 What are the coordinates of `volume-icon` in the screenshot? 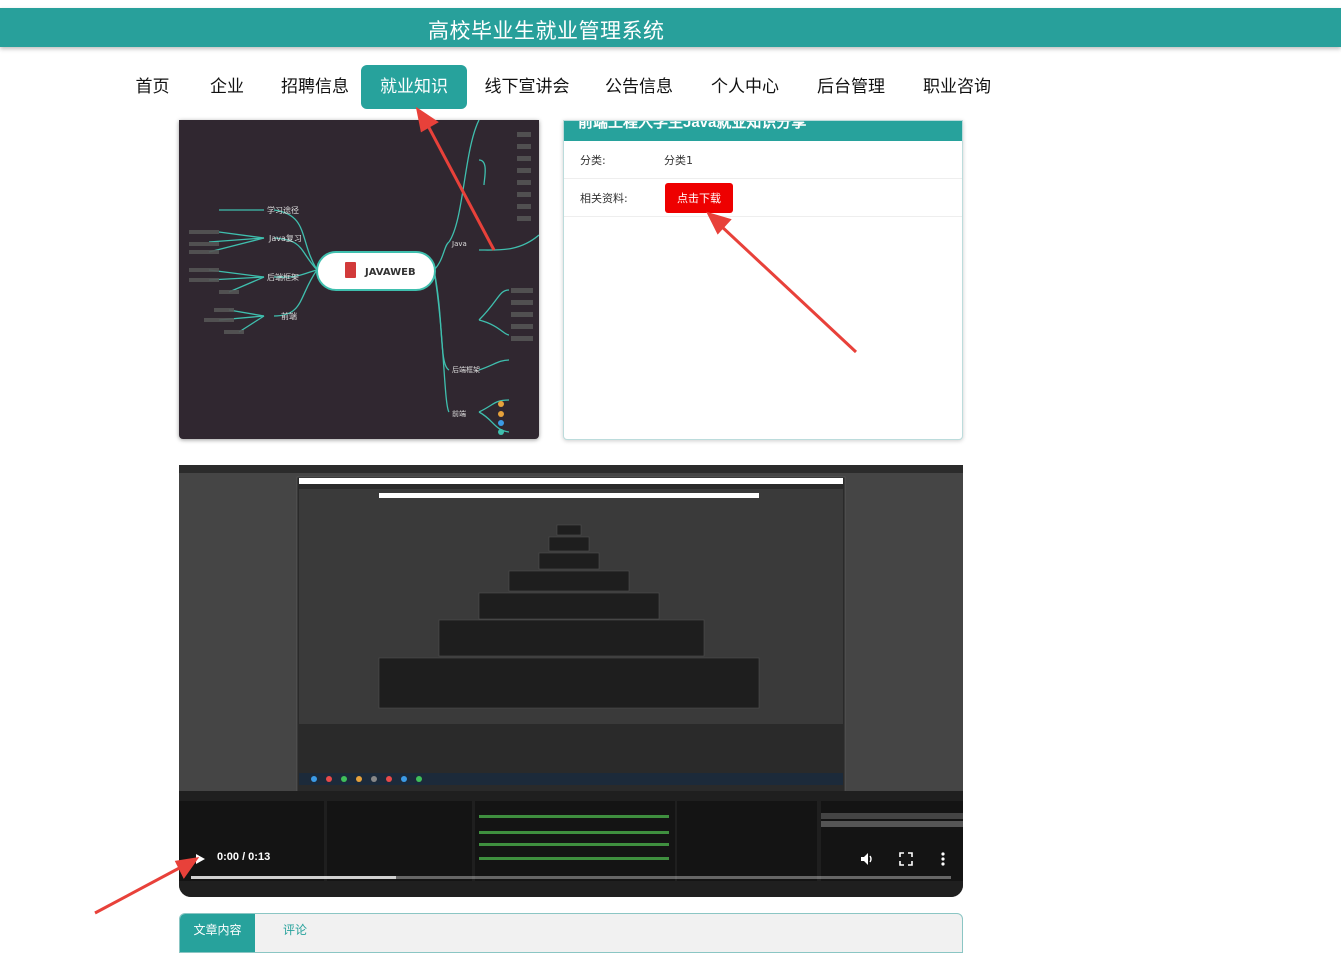 It's located at (867, 859).